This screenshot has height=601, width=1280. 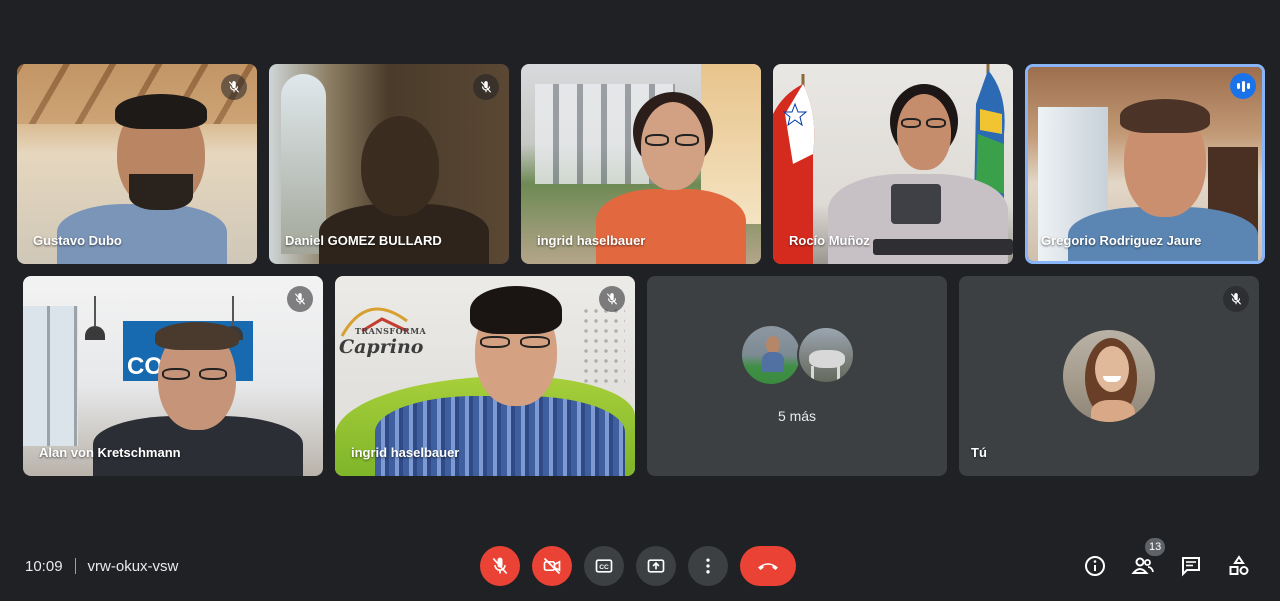 I want to click on participant-name: Daniel GOMEZ BULLARD, so click(x=363, y=240).